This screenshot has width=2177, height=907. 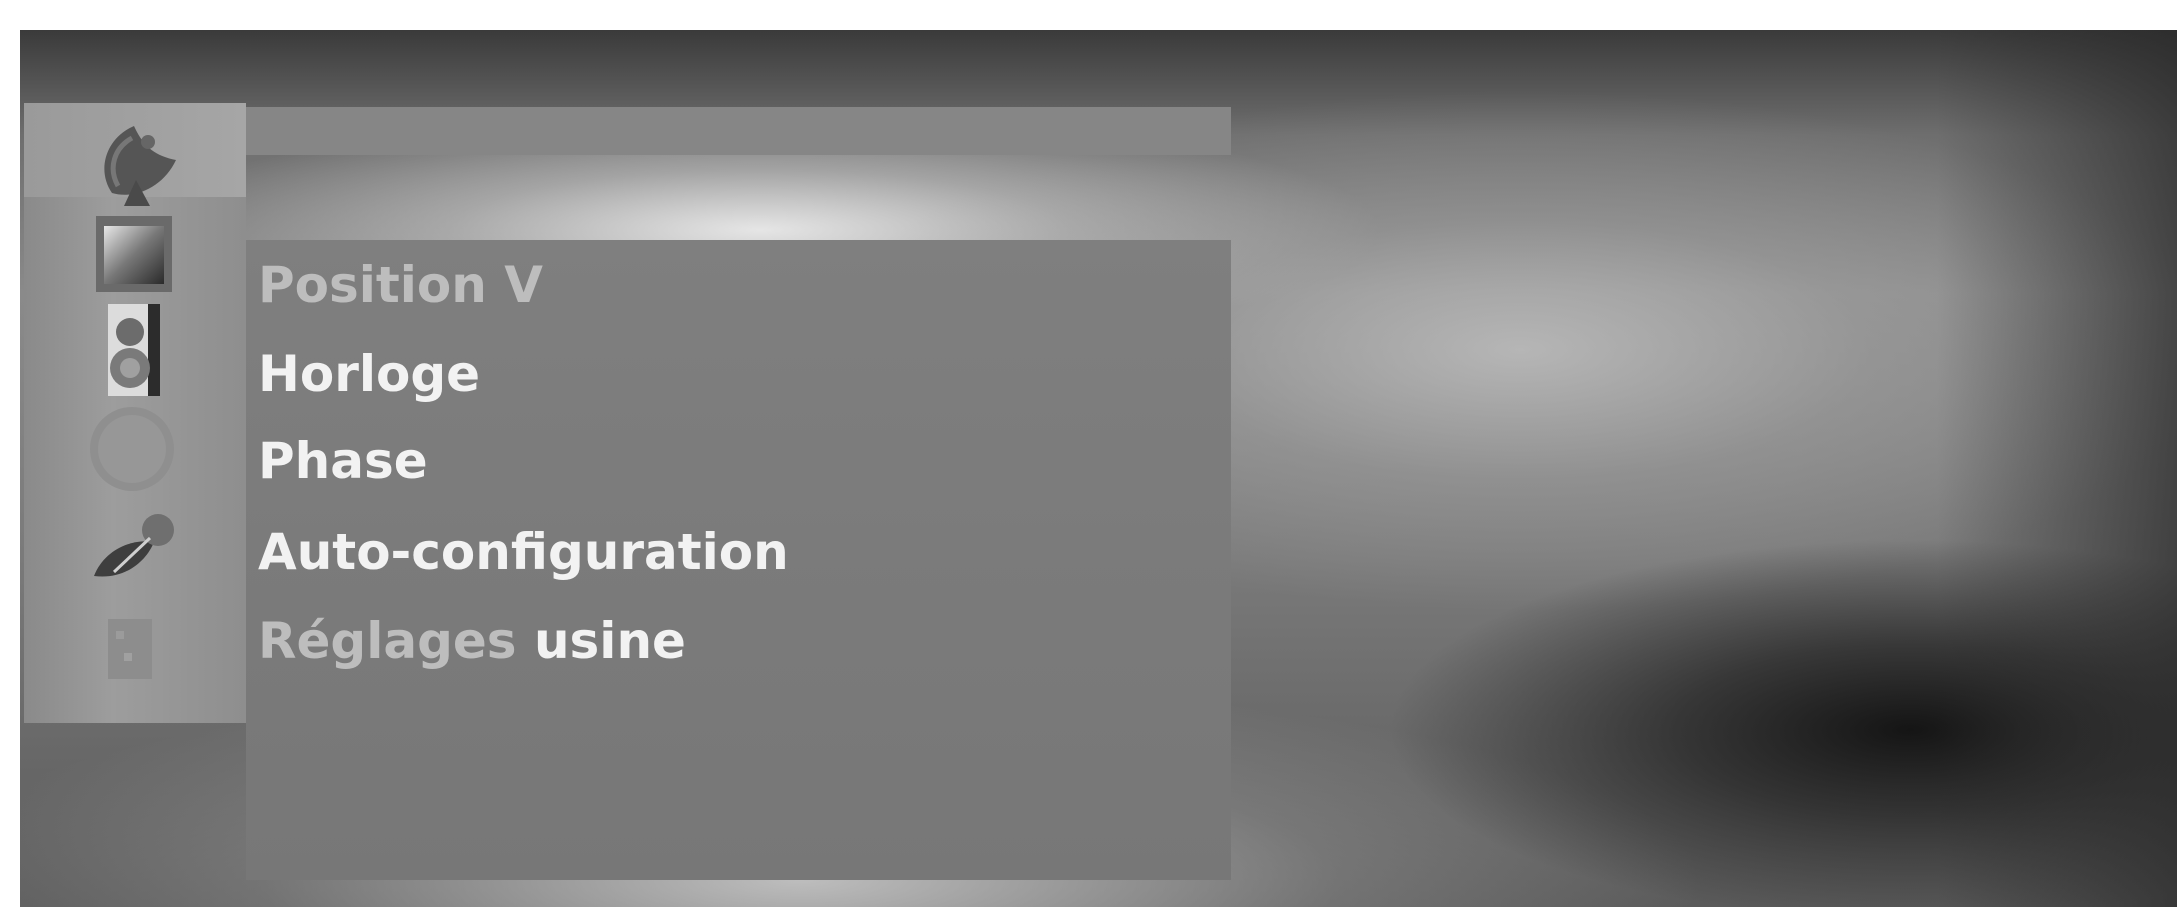 I want to click on menu-item-horloge: Horloge, so click(x=369, y=374).